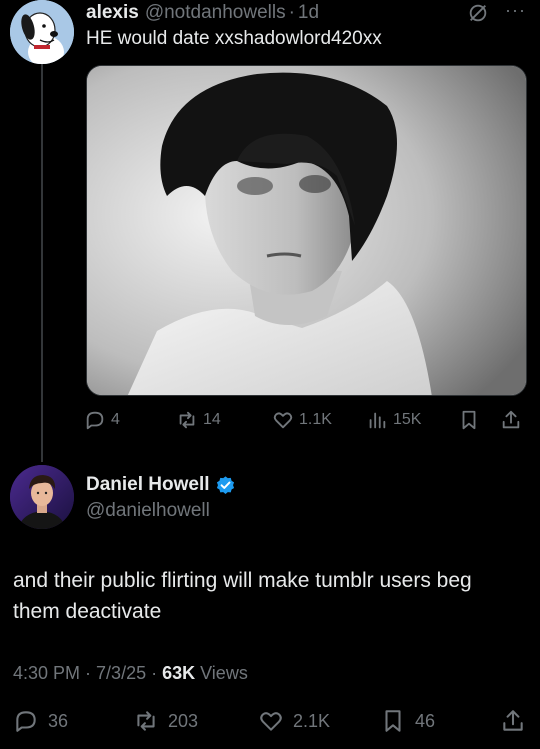  What do you see at coordinates (58, 720) in the screenshot?
I see `reply-count: 36` at bounding box center [58, 720].